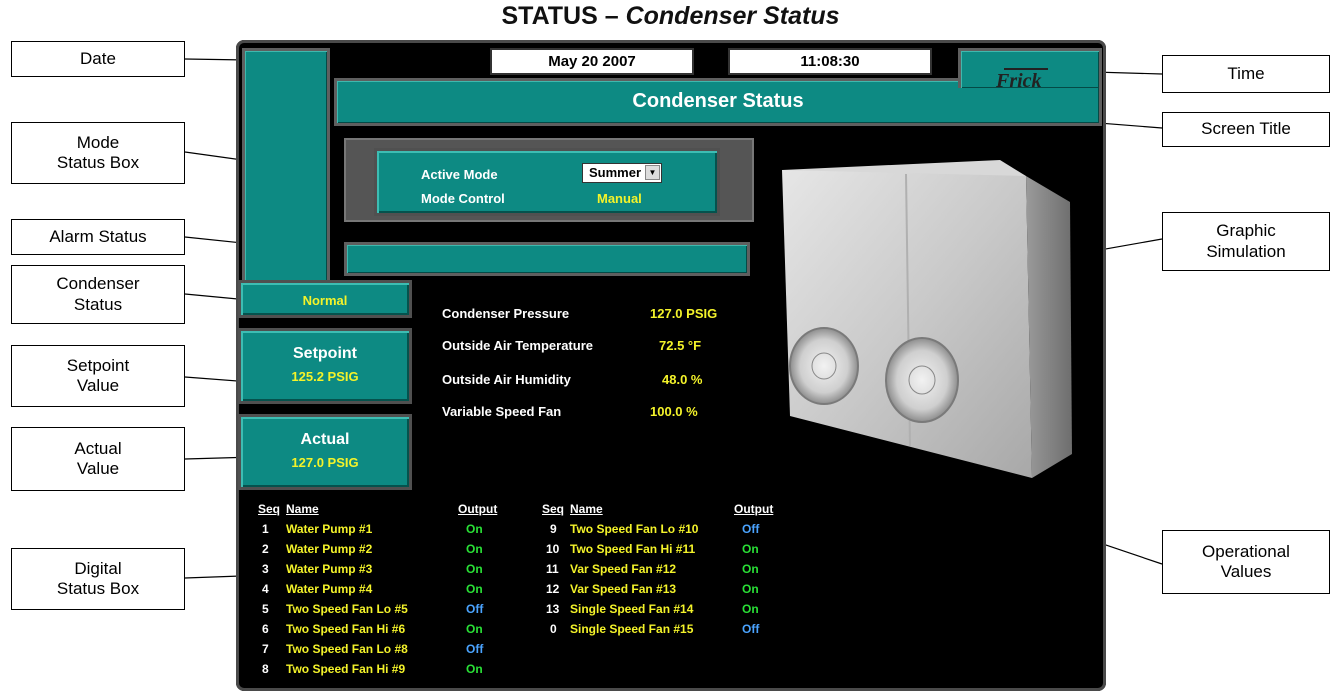  I want to click on condenser-graphic, so click(927, 319).